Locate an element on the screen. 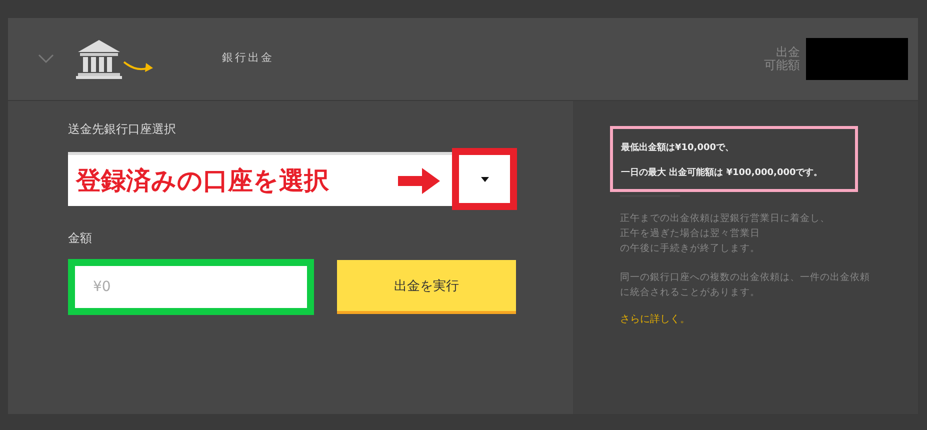 The height and width of the screenshot is (430, 927). more-link: さらに詳しく。 is located at coordinates (655, 319).